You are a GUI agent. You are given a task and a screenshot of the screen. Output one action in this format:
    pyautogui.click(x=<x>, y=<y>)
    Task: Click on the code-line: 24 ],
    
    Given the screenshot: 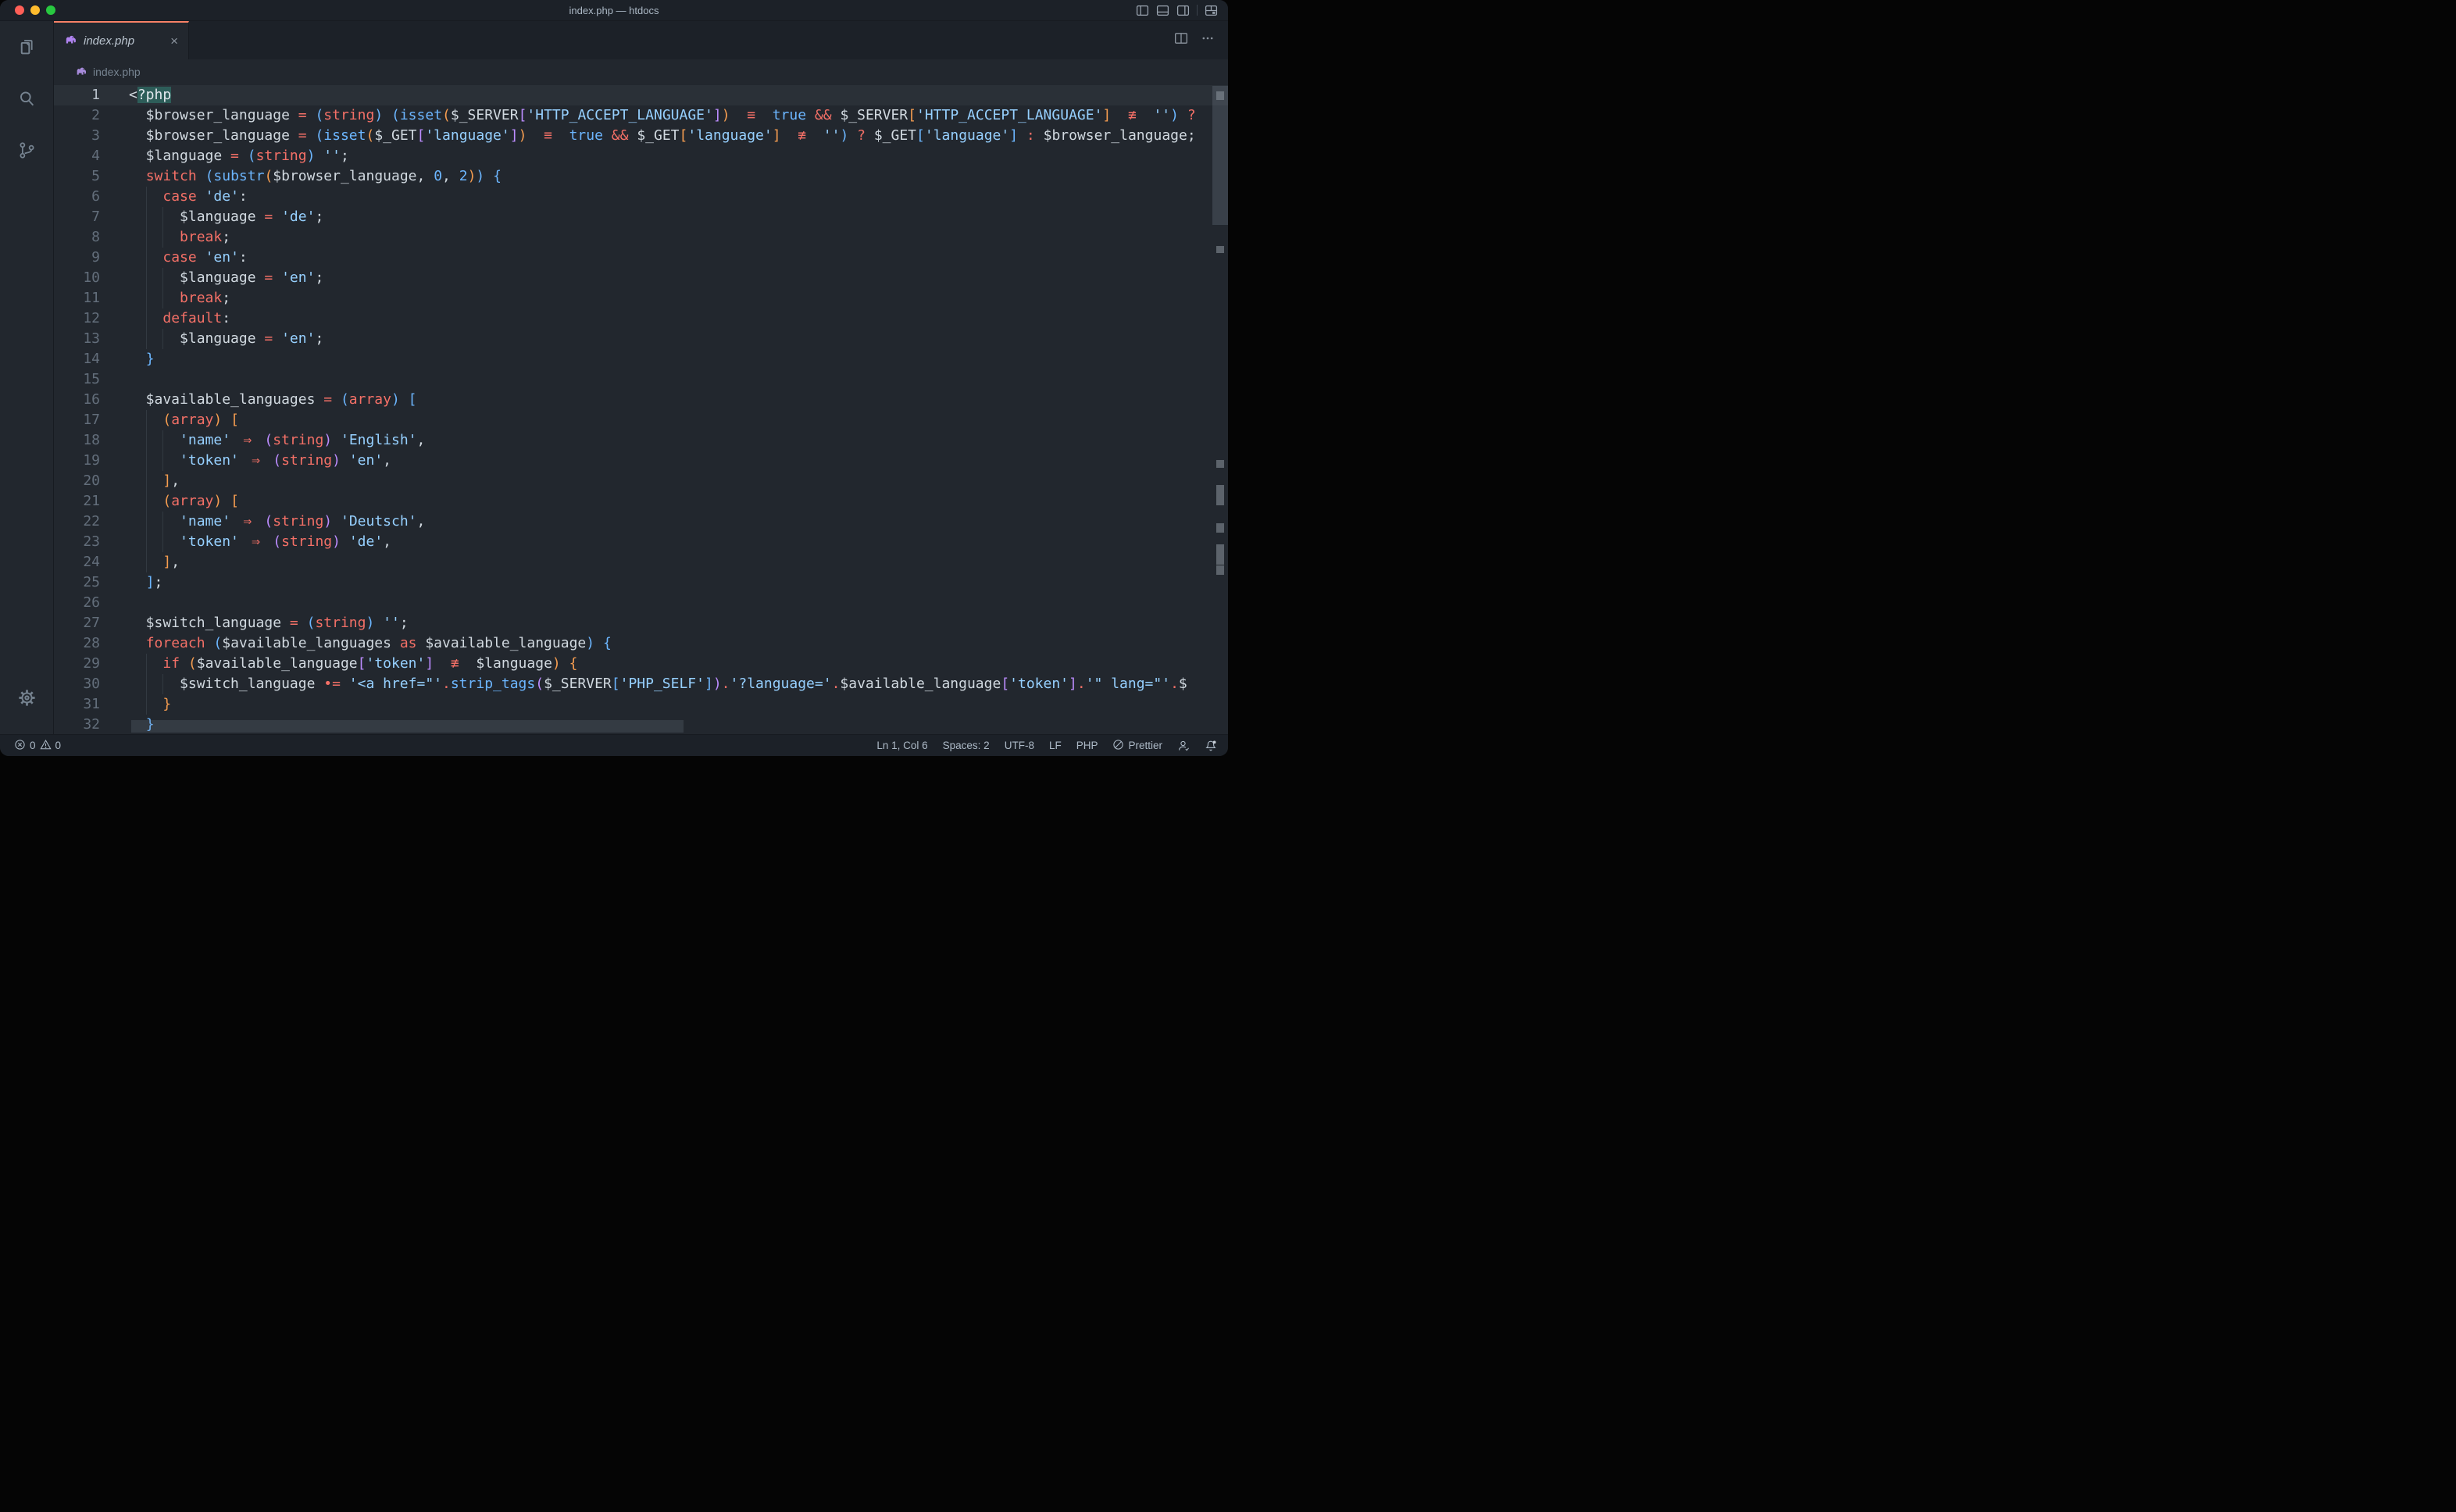 What is the action you would take?
    pyautogui.click(x=641, y=562)
    